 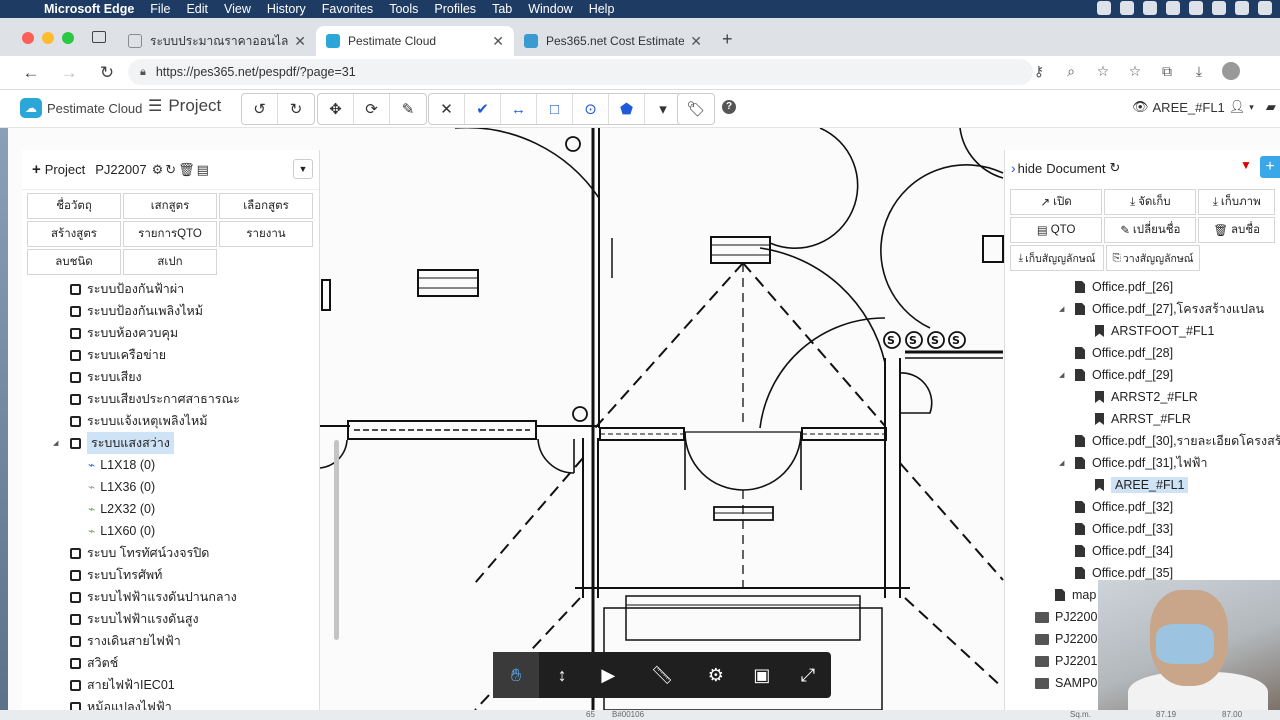 I want to click on polygon-icon: ⬟, so click(x=627, y=109).